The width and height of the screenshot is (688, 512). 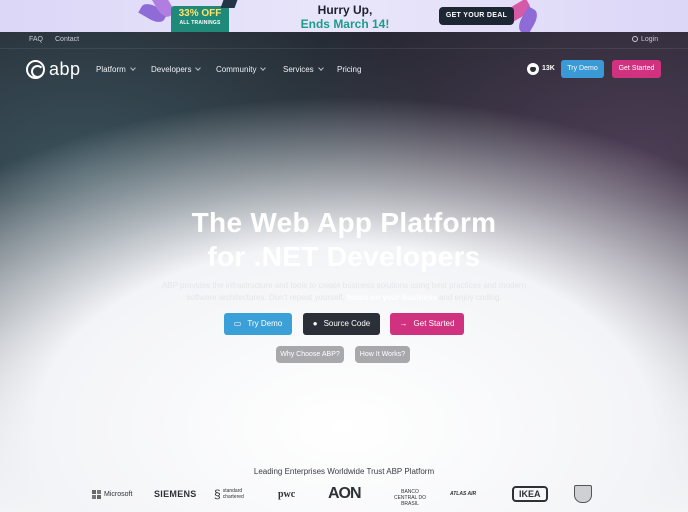 I want to click on github-icon, so click(x=533, y=69).